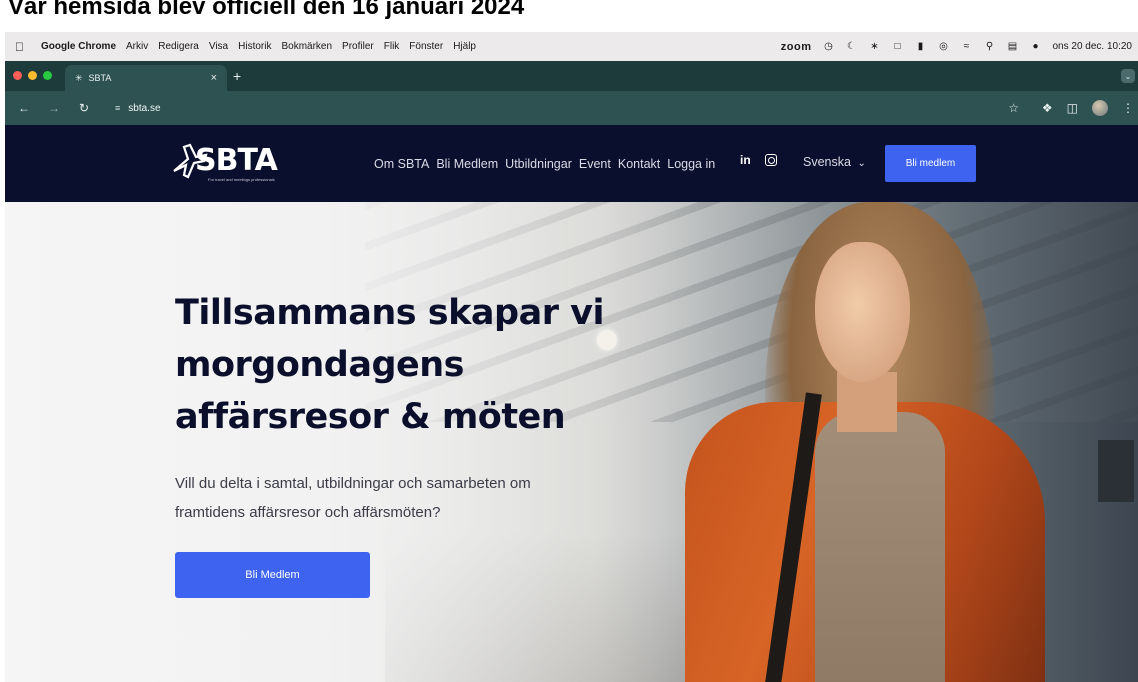 The width and height of the screenshot is (1138, 682). Describe the element at coordinates (1088, 108) in the screenshot. I see `toolbar-right-controls: ❖ ◫ ⋮` at that location.